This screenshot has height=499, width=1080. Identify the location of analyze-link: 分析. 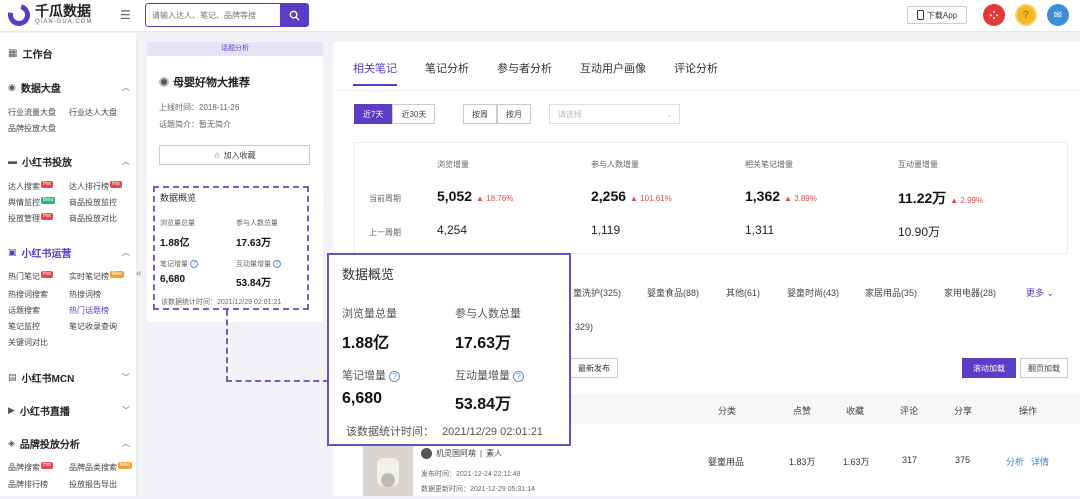
(1015, 461).